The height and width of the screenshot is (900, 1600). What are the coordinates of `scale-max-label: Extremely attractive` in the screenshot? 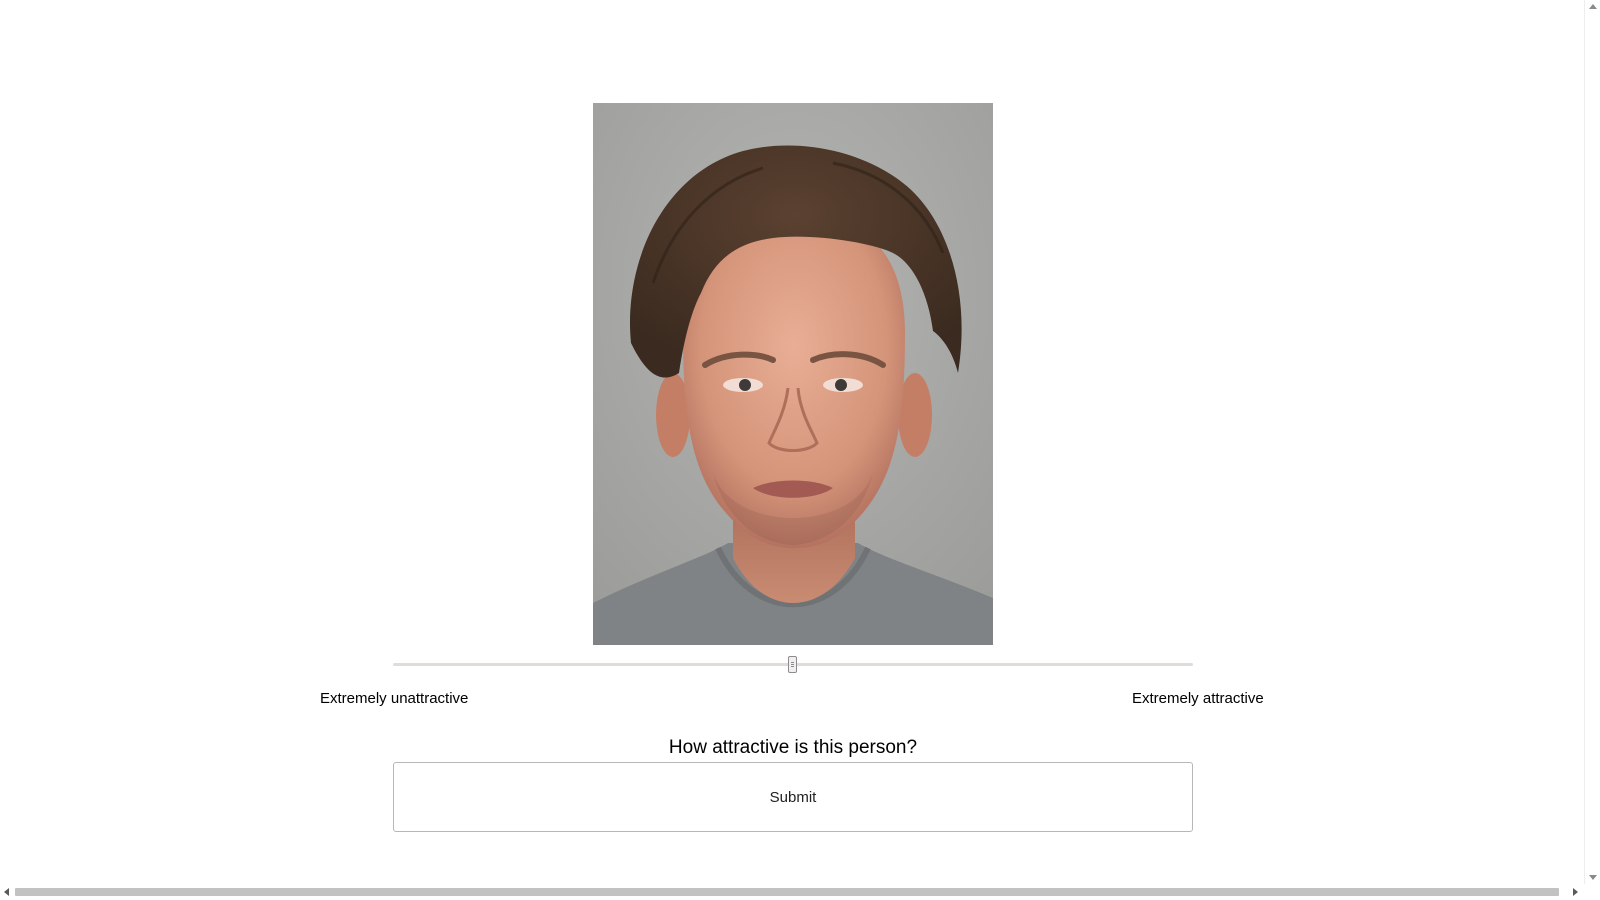 It's located at (1198, 698).